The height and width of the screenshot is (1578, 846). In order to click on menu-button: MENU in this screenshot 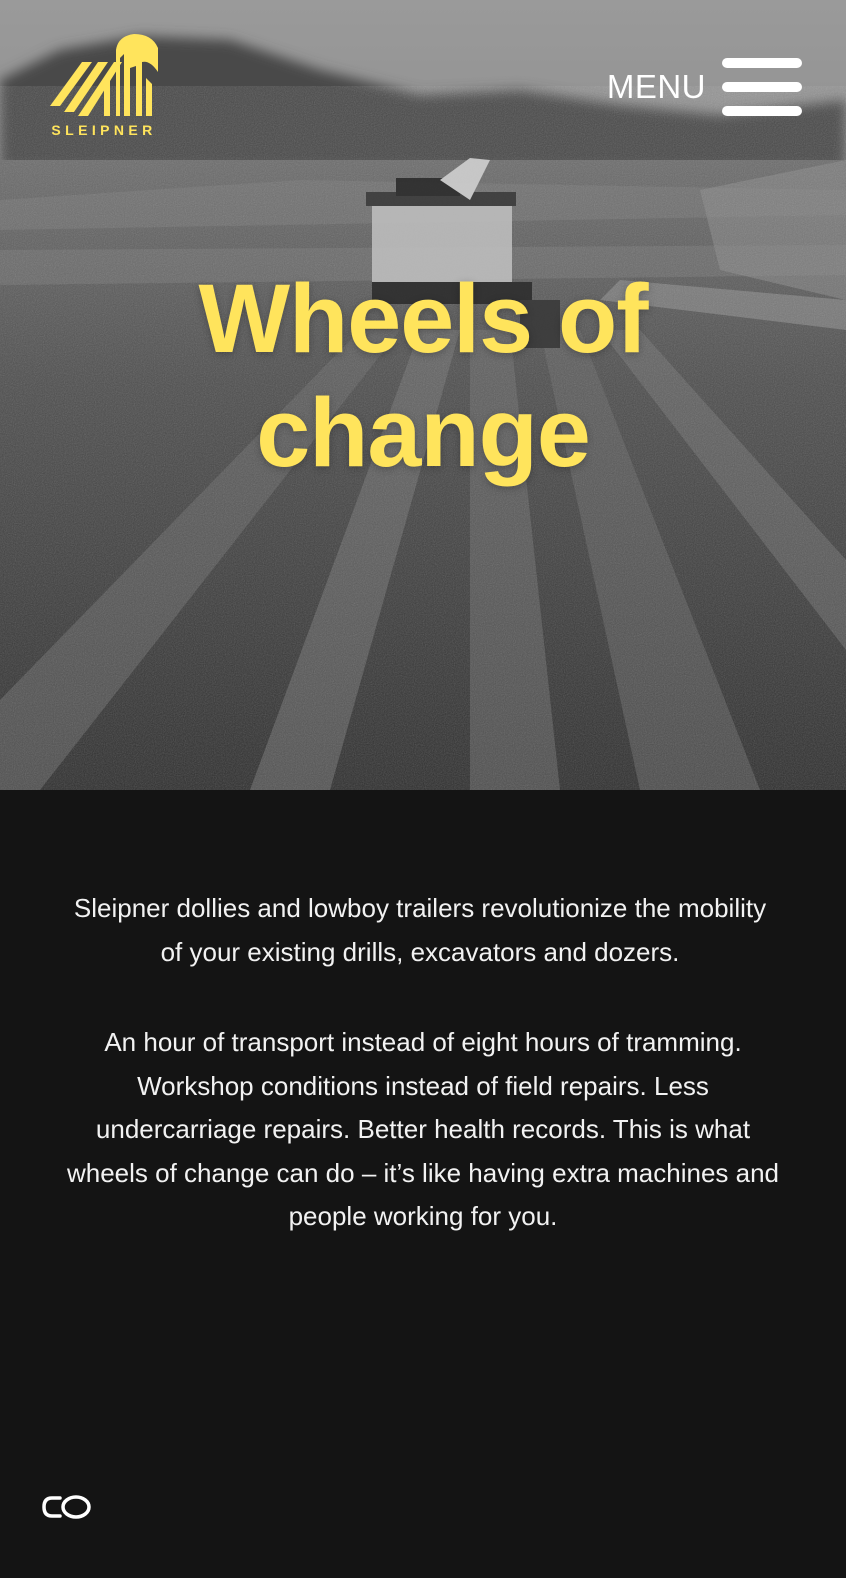, I will do `click(704, 87)`.